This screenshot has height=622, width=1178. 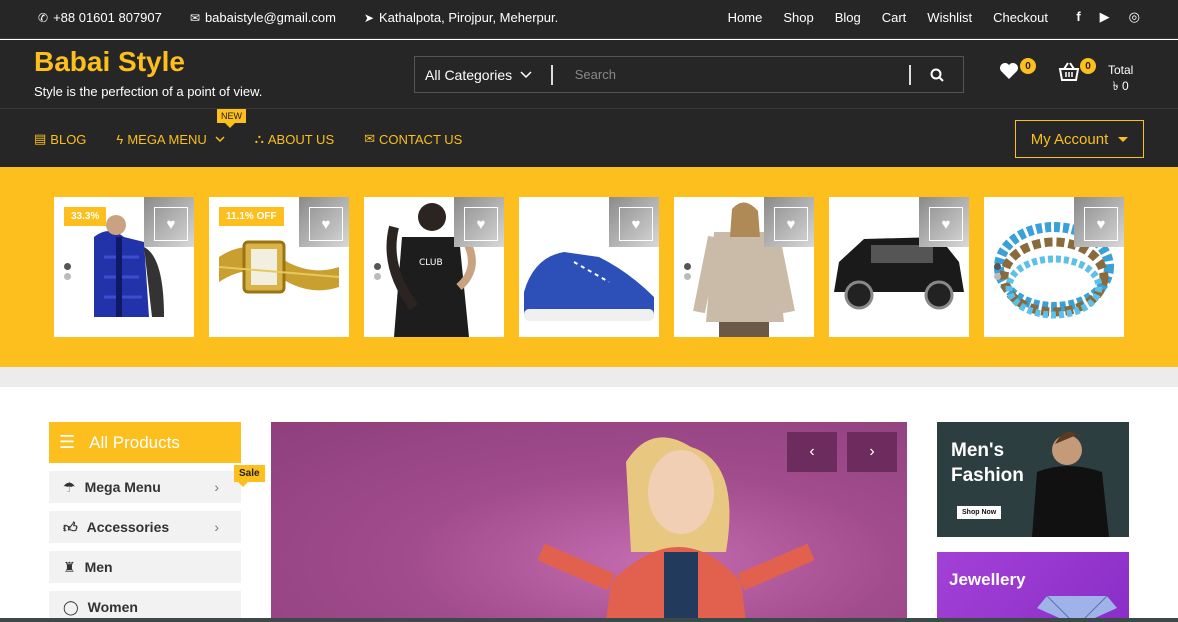 What do you see at coordinates (128, 527) in the screenshot?
I see `sidebar-item-label: Accessories` at bounding box center [128, 527].